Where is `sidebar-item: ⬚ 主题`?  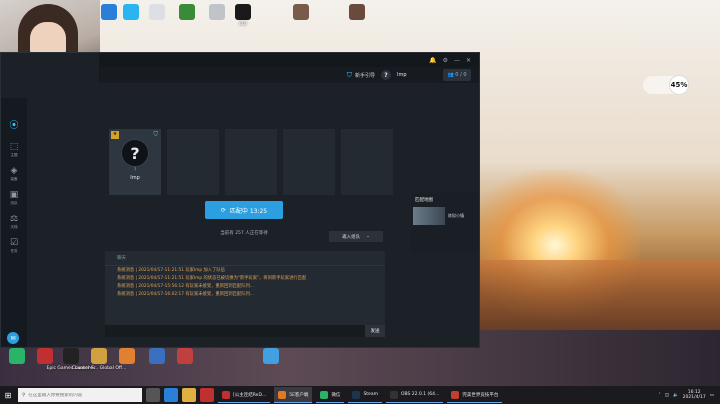
sidebar-item: ⬚ 主题 is located at coordinates (14, 150).